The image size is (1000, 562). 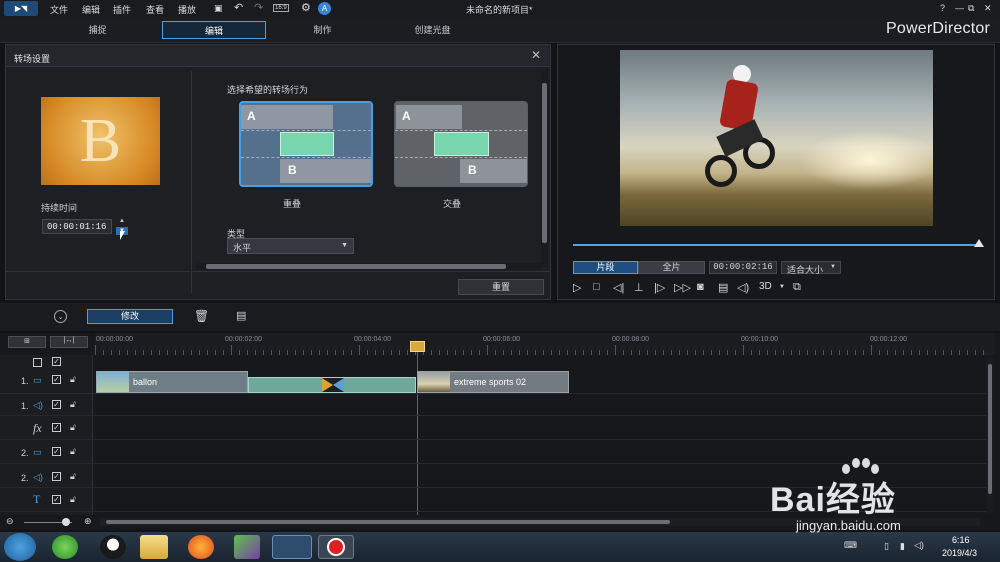 What do you see at coordinates (700, 287) in the screenshot?
I see `snapshot-icon: ◙` at bounding box center [700, 287].